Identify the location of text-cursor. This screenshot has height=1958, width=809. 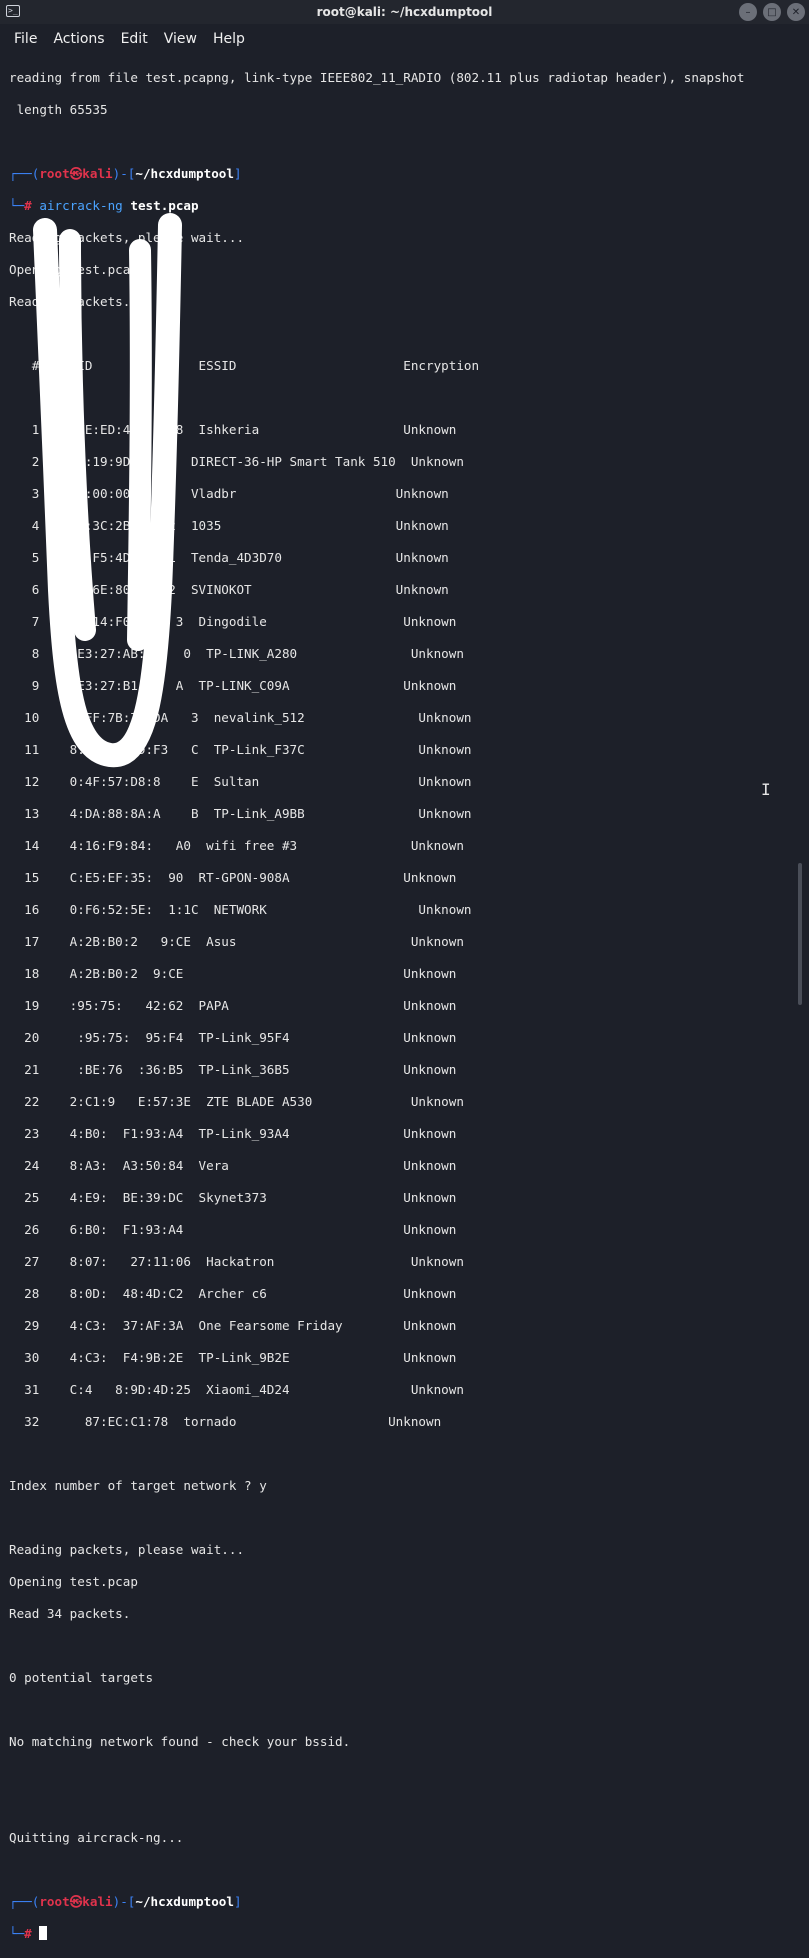
(43, 1933).